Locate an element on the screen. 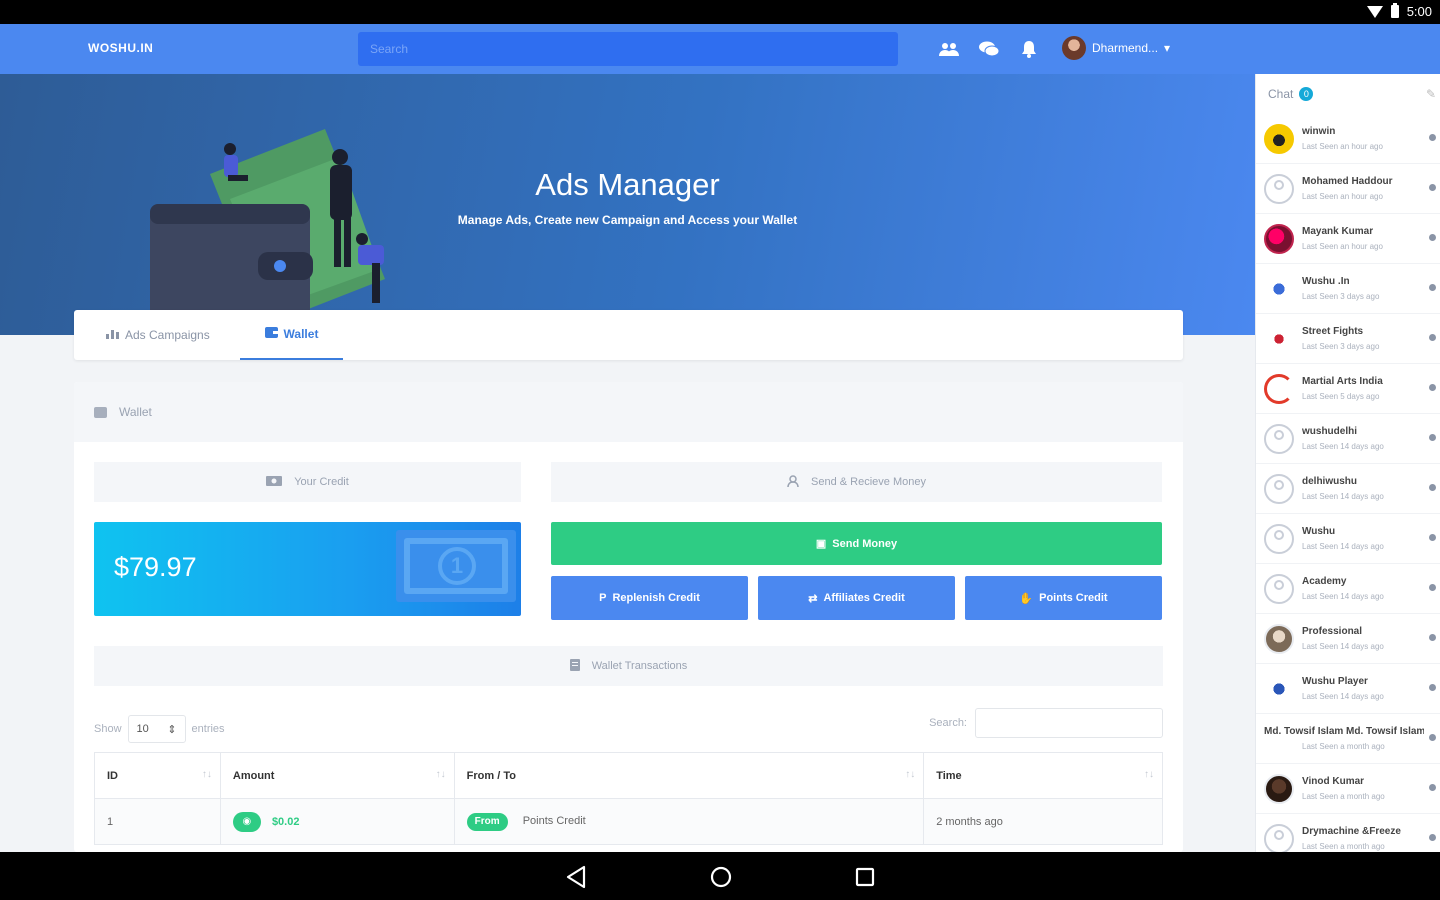  chat-user-name: Professional is located at coordinates (1332, 631).